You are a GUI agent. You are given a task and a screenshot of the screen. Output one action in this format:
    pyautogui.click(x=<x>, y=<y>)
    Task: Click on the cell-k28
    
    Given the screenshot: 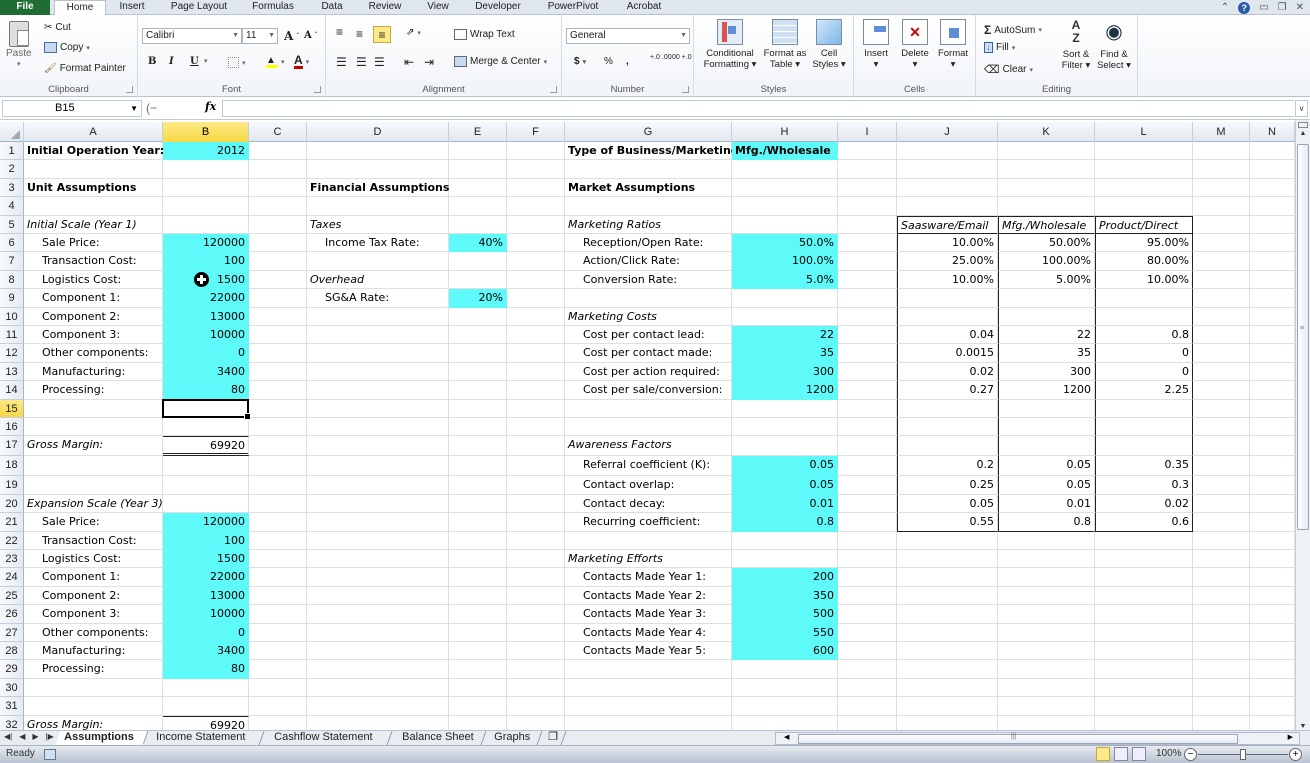 What is the action you would take?
    pyautogui.click(x=1046, y=651)
    